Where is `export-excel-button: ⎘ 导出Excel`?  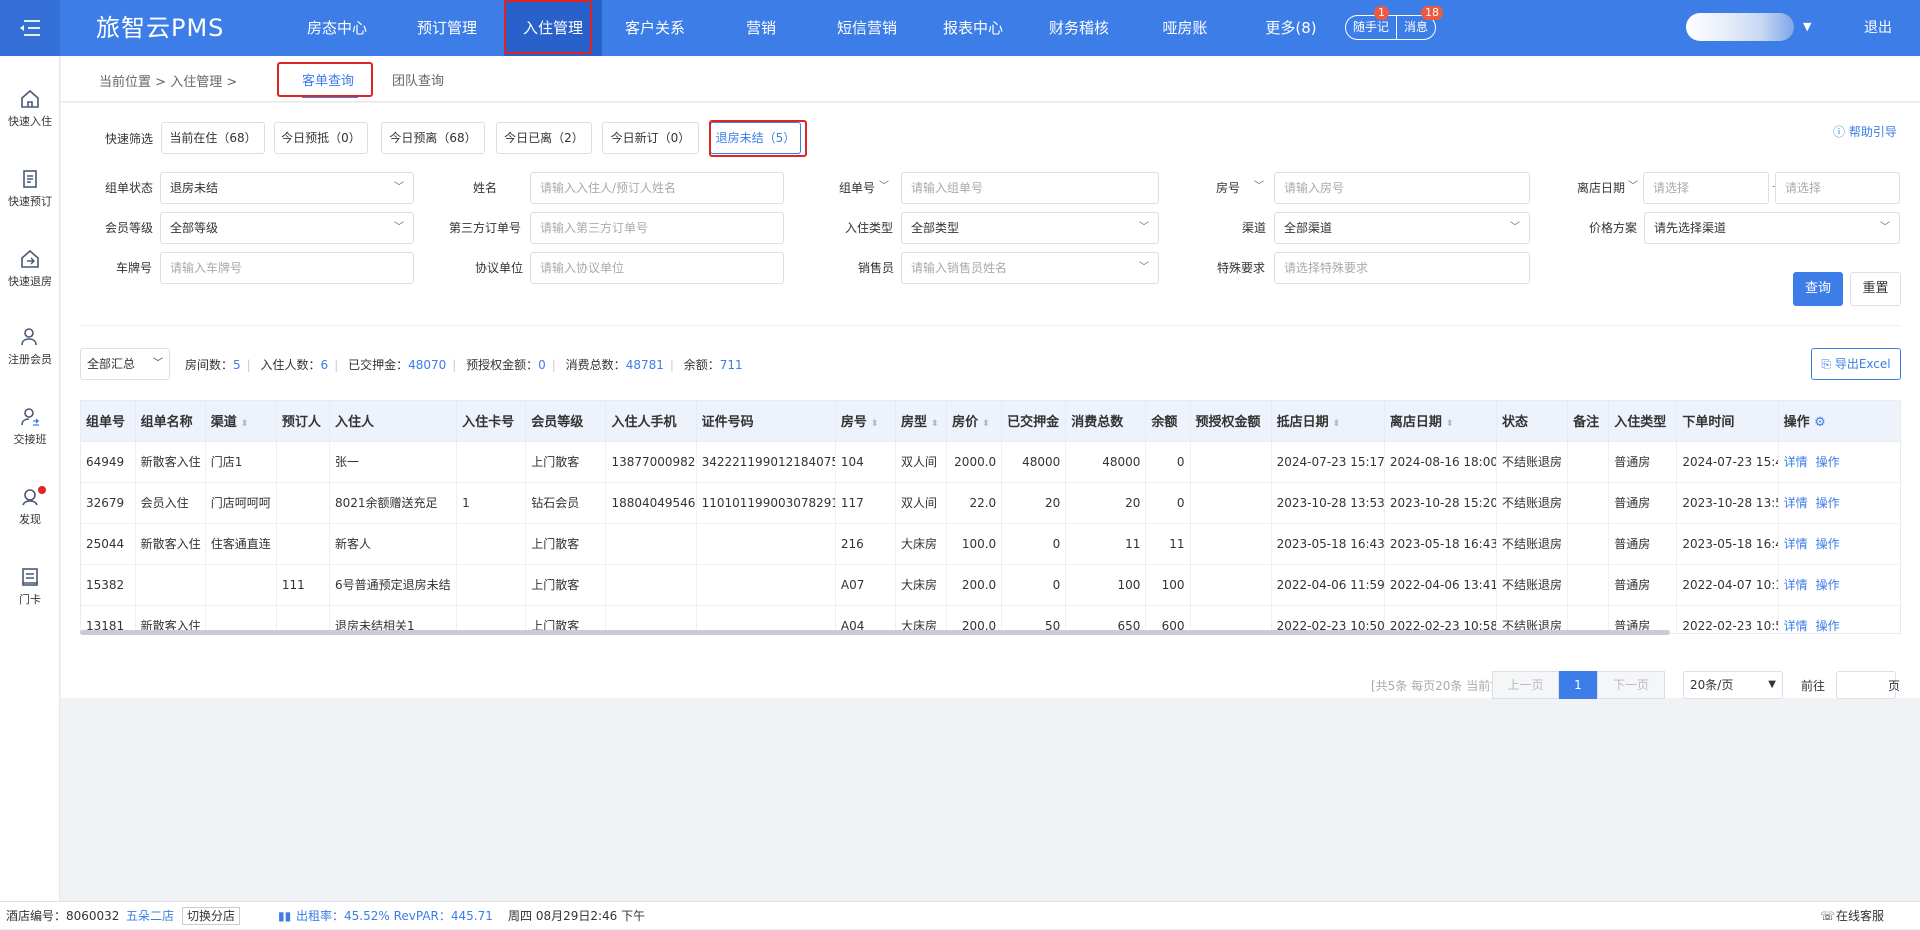
export-excel-button: ⎘ 导出Excel is located at coordinates (1856, 364).